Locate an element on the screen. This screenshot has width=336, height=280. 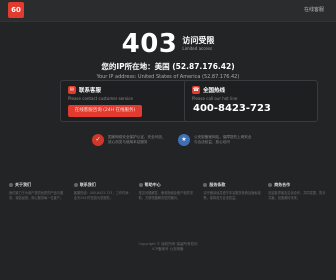
footer-column: 帮助中心 常见问题解答、使用指南及账户相关帮助，方便快捷解决您的疑问。 is located at coordinates (168, 191).